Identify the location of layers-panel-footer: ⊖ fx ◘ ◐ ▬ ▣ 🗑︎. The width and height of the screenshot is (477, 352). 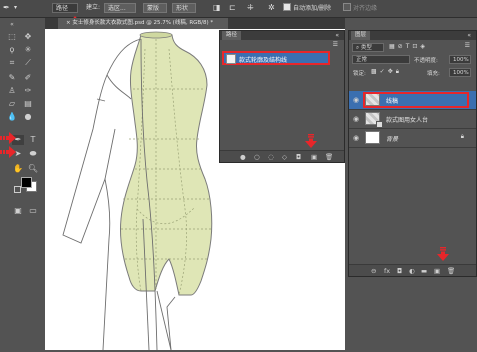
(412, 270).